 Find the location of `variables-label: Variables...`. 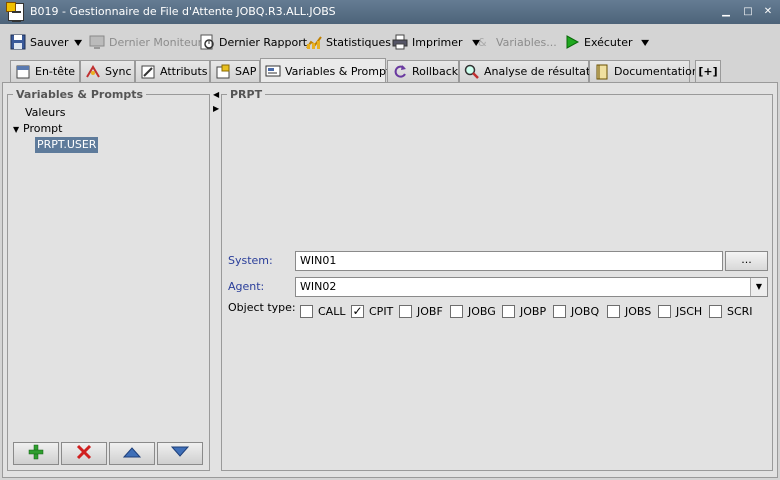

variables-label: Variables... is located at coordinates (526, 42).